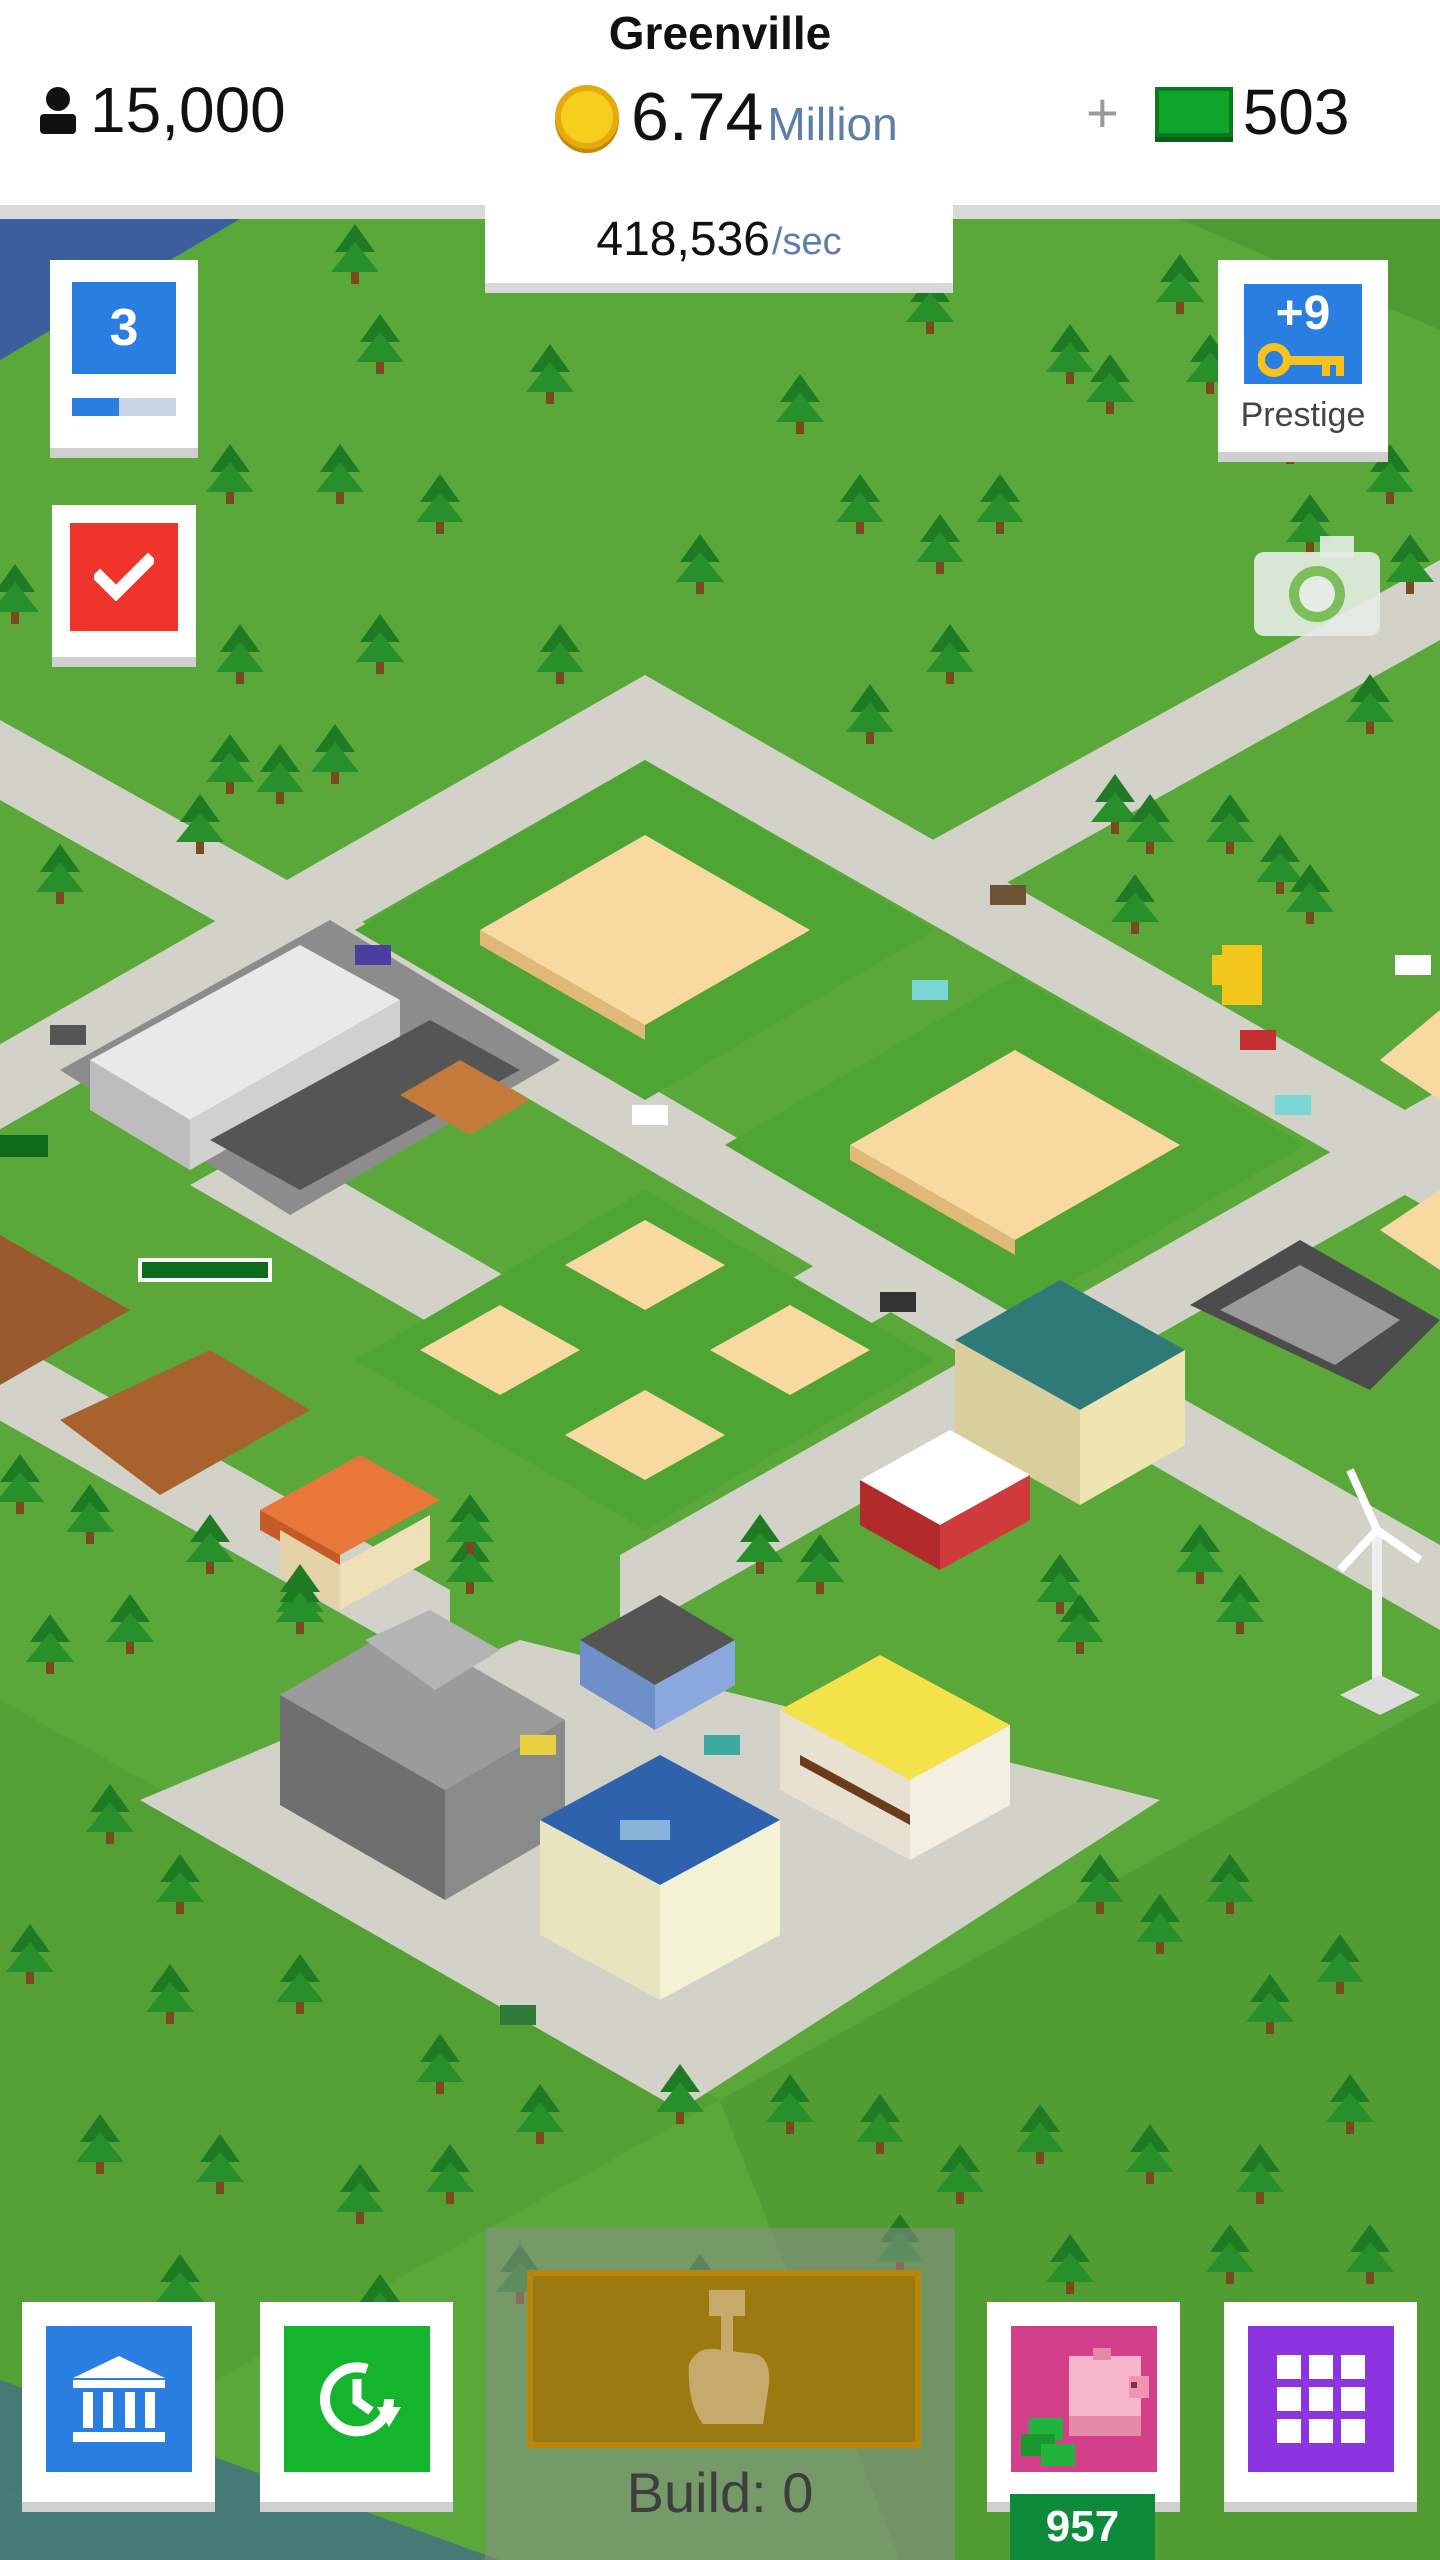  Describe the element at coordinates (720, 2492) in the screenshot. I see `build-count-label: Build: 0` at that location.